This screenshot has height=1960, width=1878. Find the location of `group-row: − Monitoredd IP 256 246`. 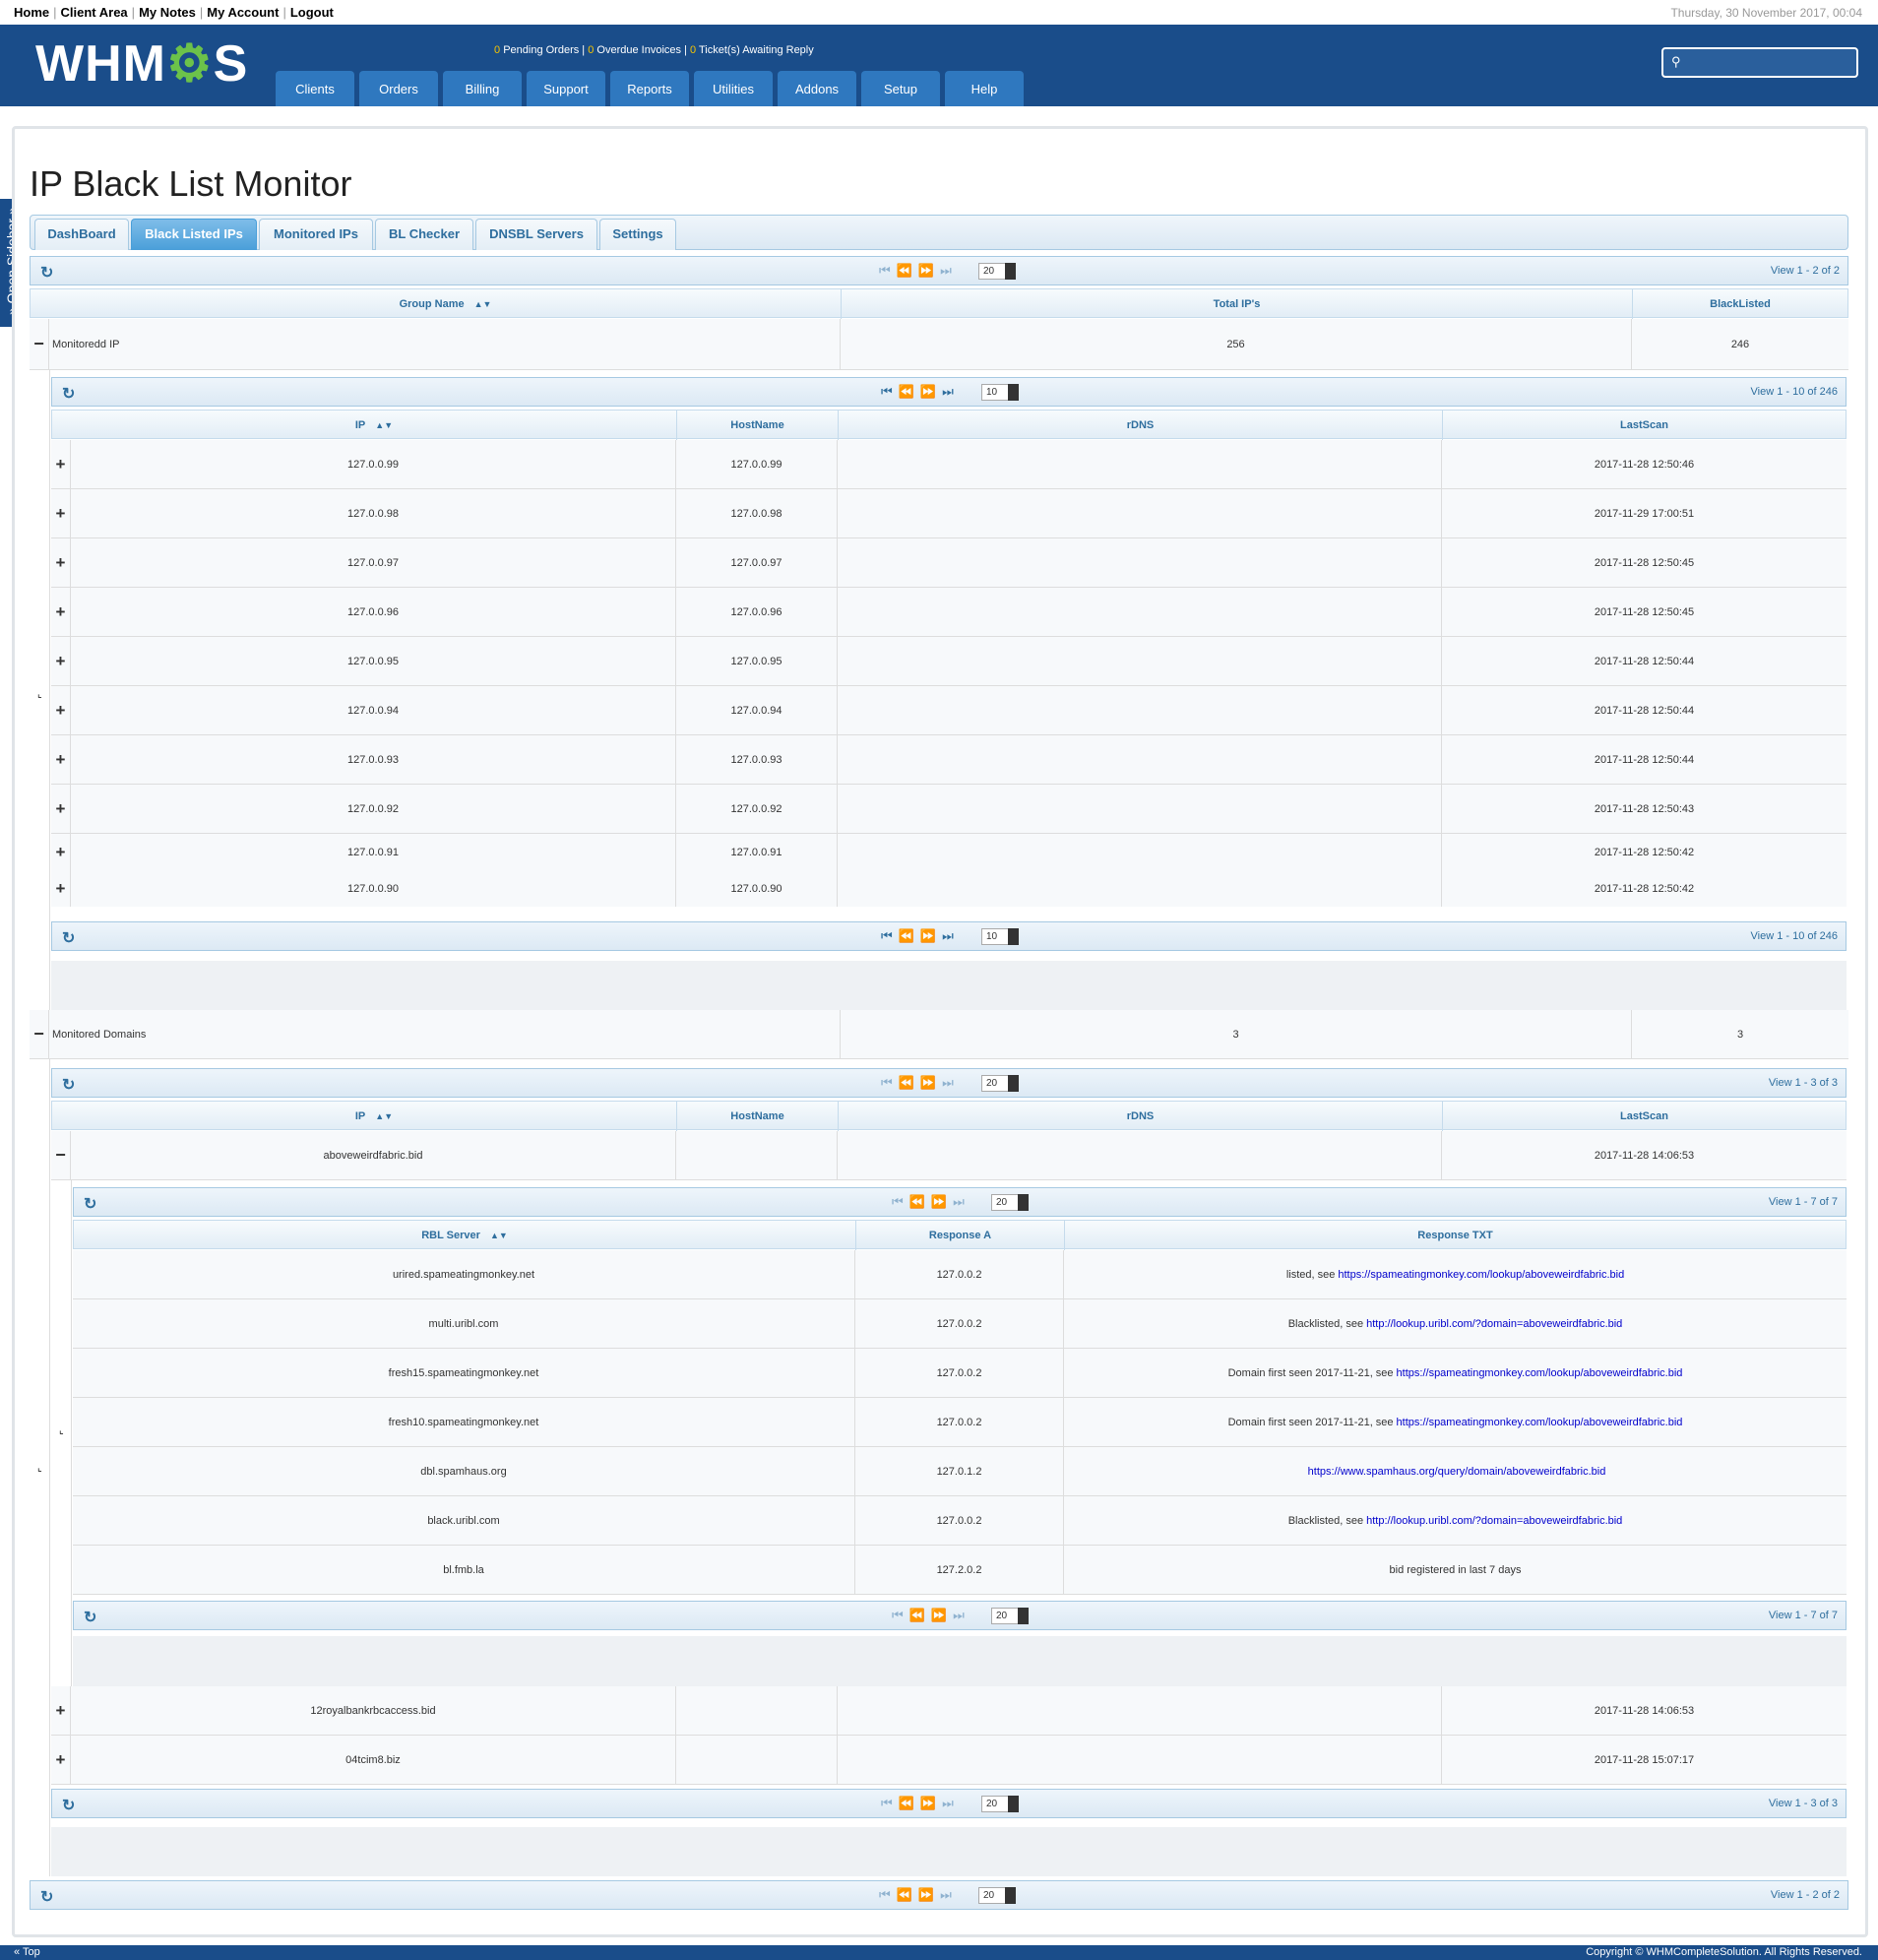

group-row: − Monitoredd IP 256 246 is located at coordinates (939, 344).